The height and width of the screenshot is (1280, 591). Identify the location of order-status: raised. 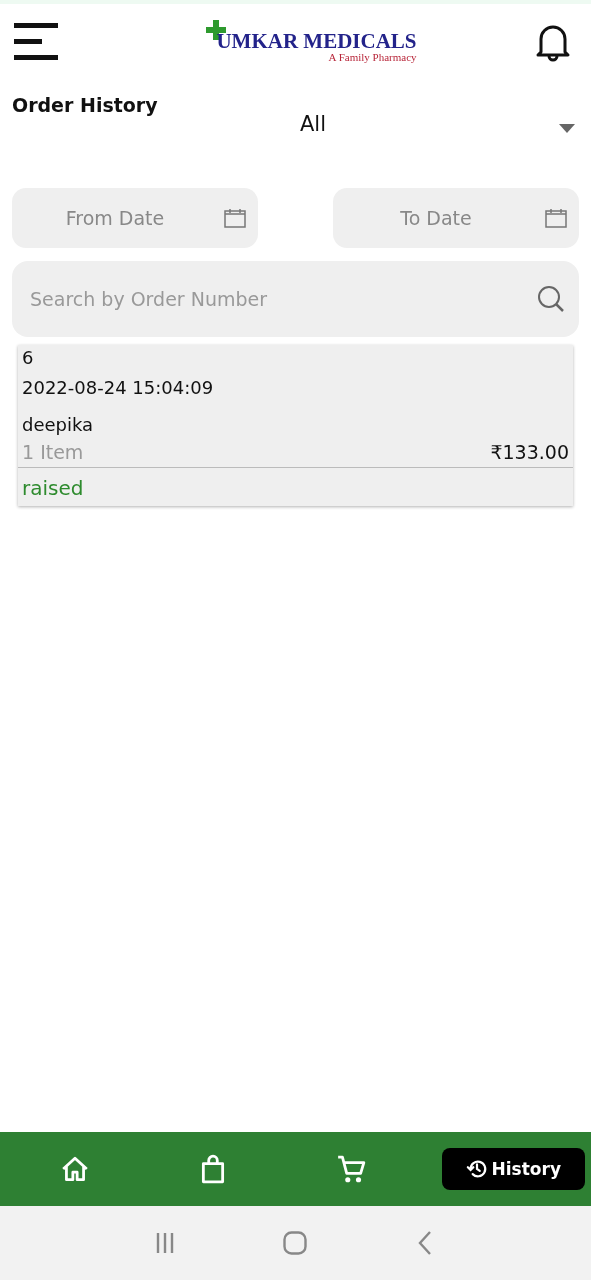
(53, 488).